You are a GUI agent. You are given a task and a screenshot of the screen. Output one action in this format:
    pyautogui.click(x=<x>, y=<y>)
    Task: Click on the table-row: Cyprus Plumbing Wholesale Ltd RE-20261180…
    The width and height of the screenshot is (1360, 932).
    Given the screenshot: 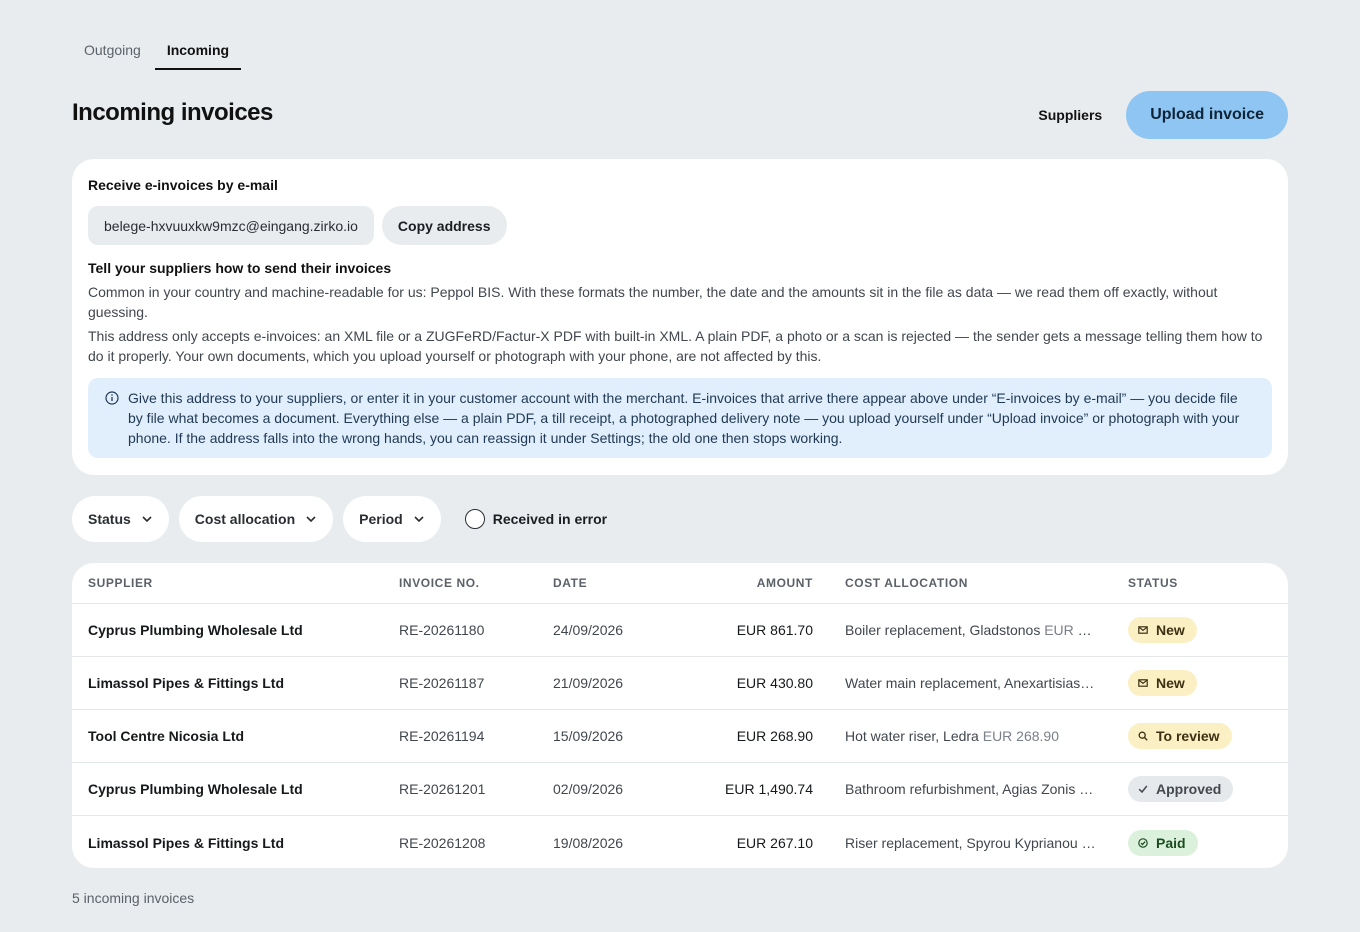 What is the action you would take?
    pyautogui.click(x=680, y=630)
    